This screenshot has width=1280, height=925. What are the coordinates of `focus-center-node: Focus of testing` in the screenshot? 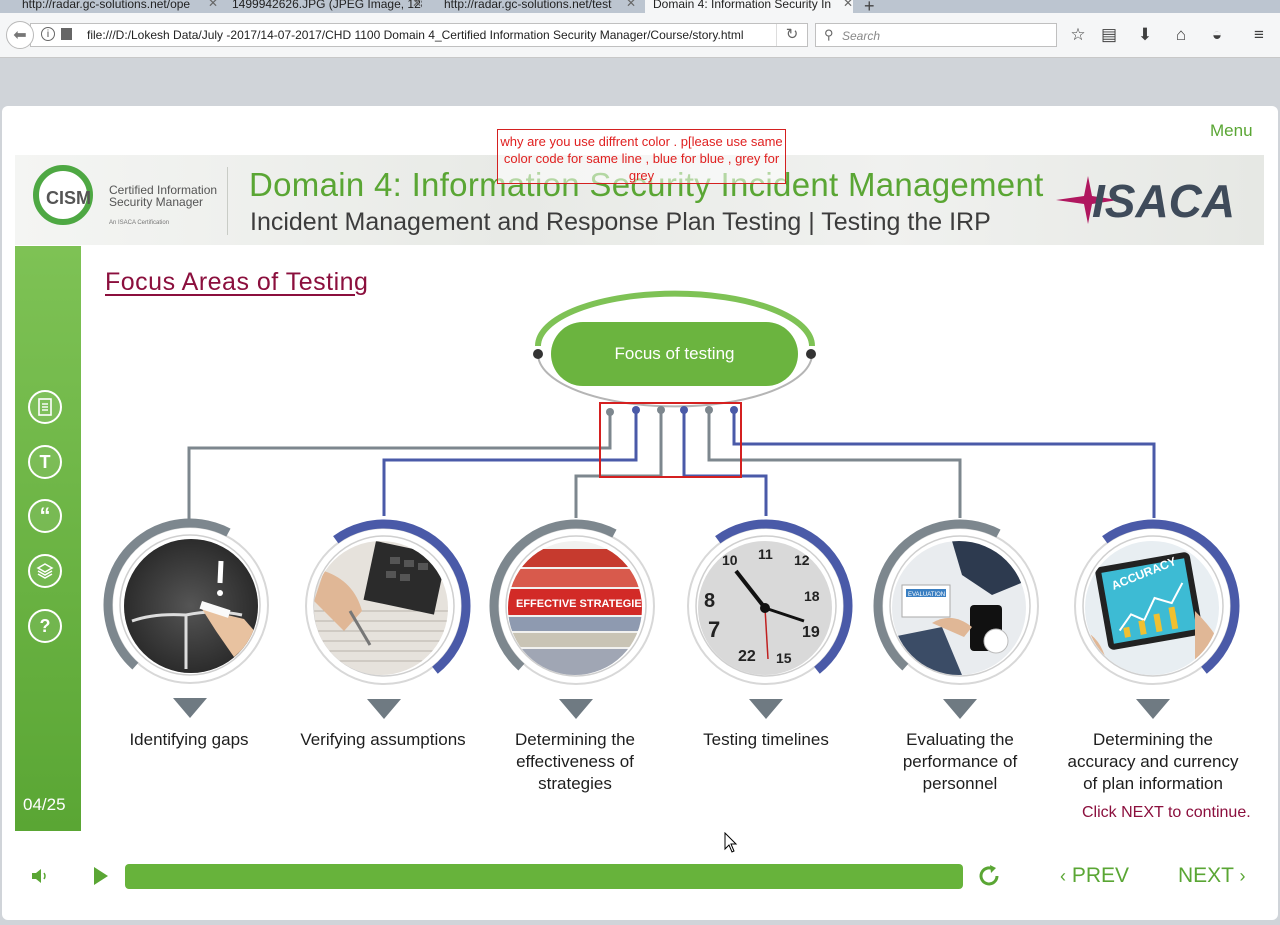 It's located at (674, 354).